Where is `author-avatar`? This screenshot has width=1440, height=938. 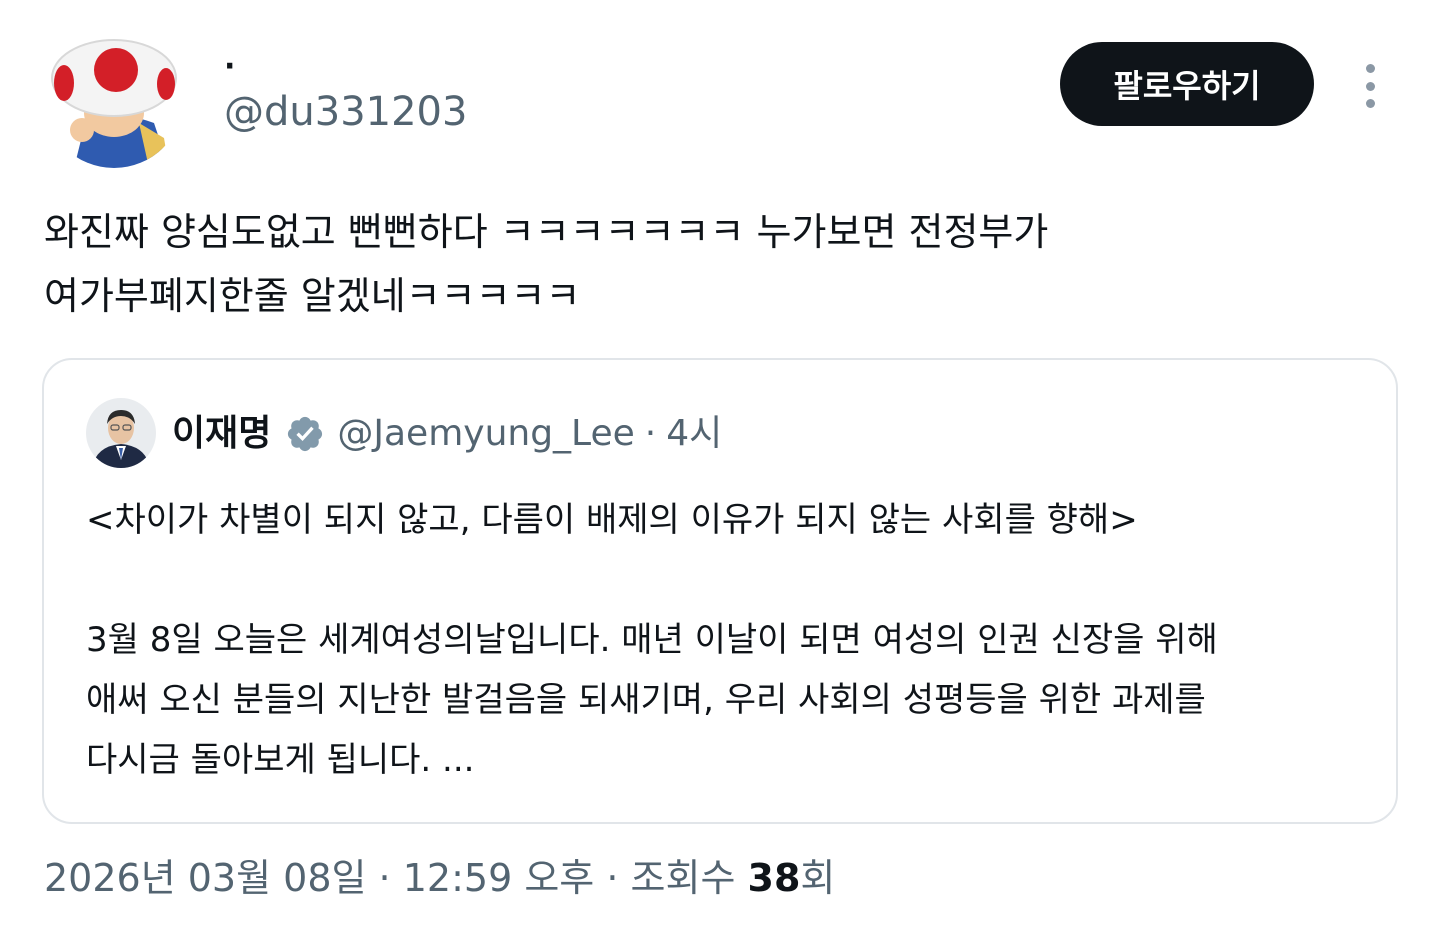
author-avatar is located at coordinates (114, 98).